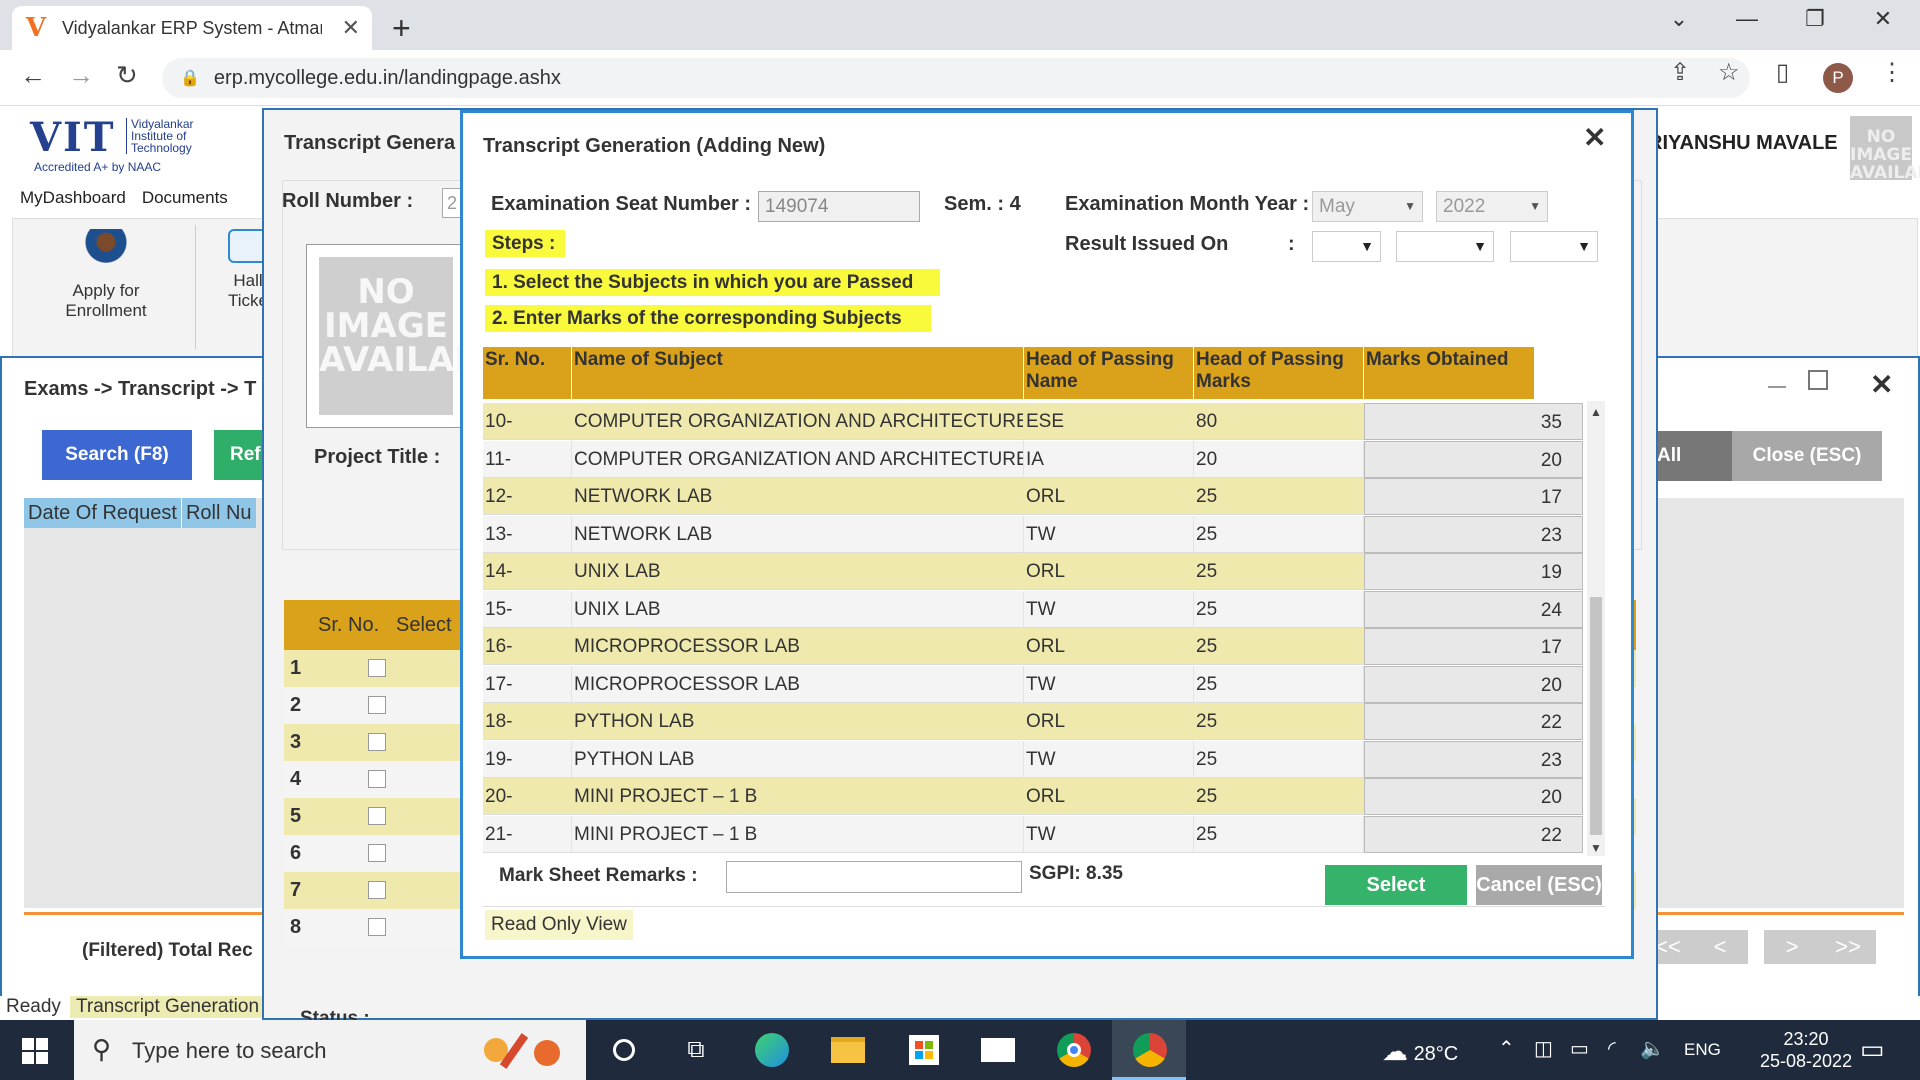  I want to click on mail-icon, so click(998, 1050).